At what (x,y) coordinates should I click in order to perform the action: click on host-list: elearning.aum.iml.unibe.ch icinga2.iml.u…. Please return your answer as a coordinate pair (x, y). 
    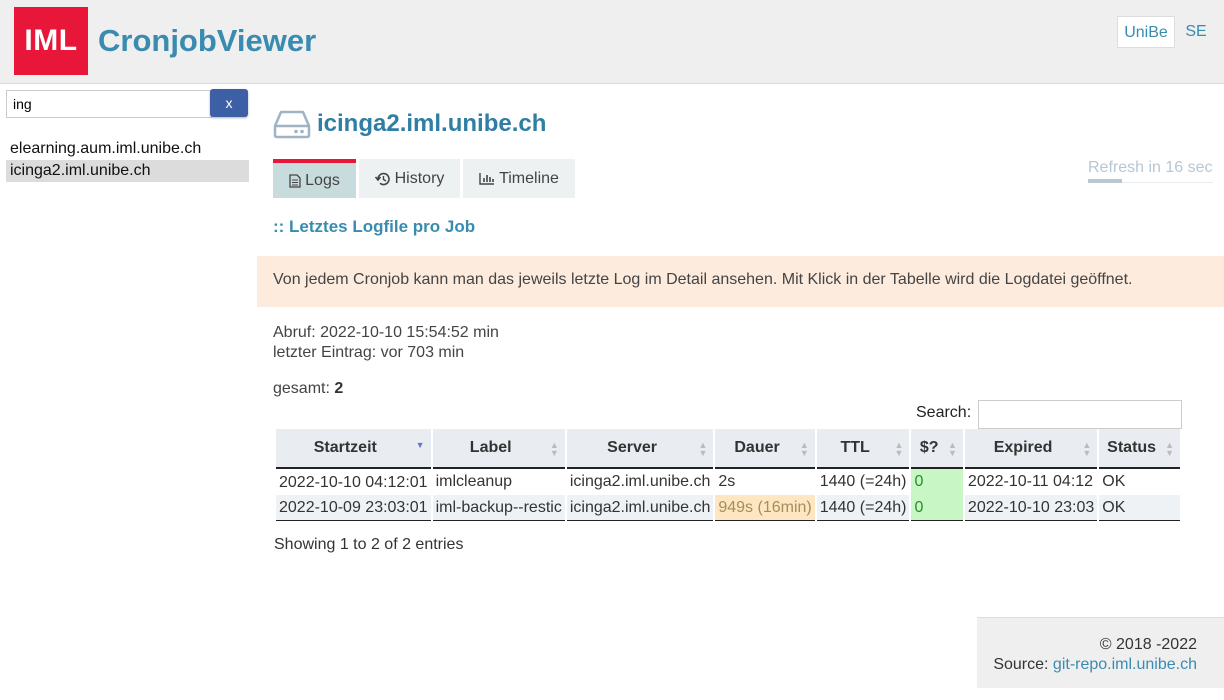
    Looking at the image, I should click on (127, 160).